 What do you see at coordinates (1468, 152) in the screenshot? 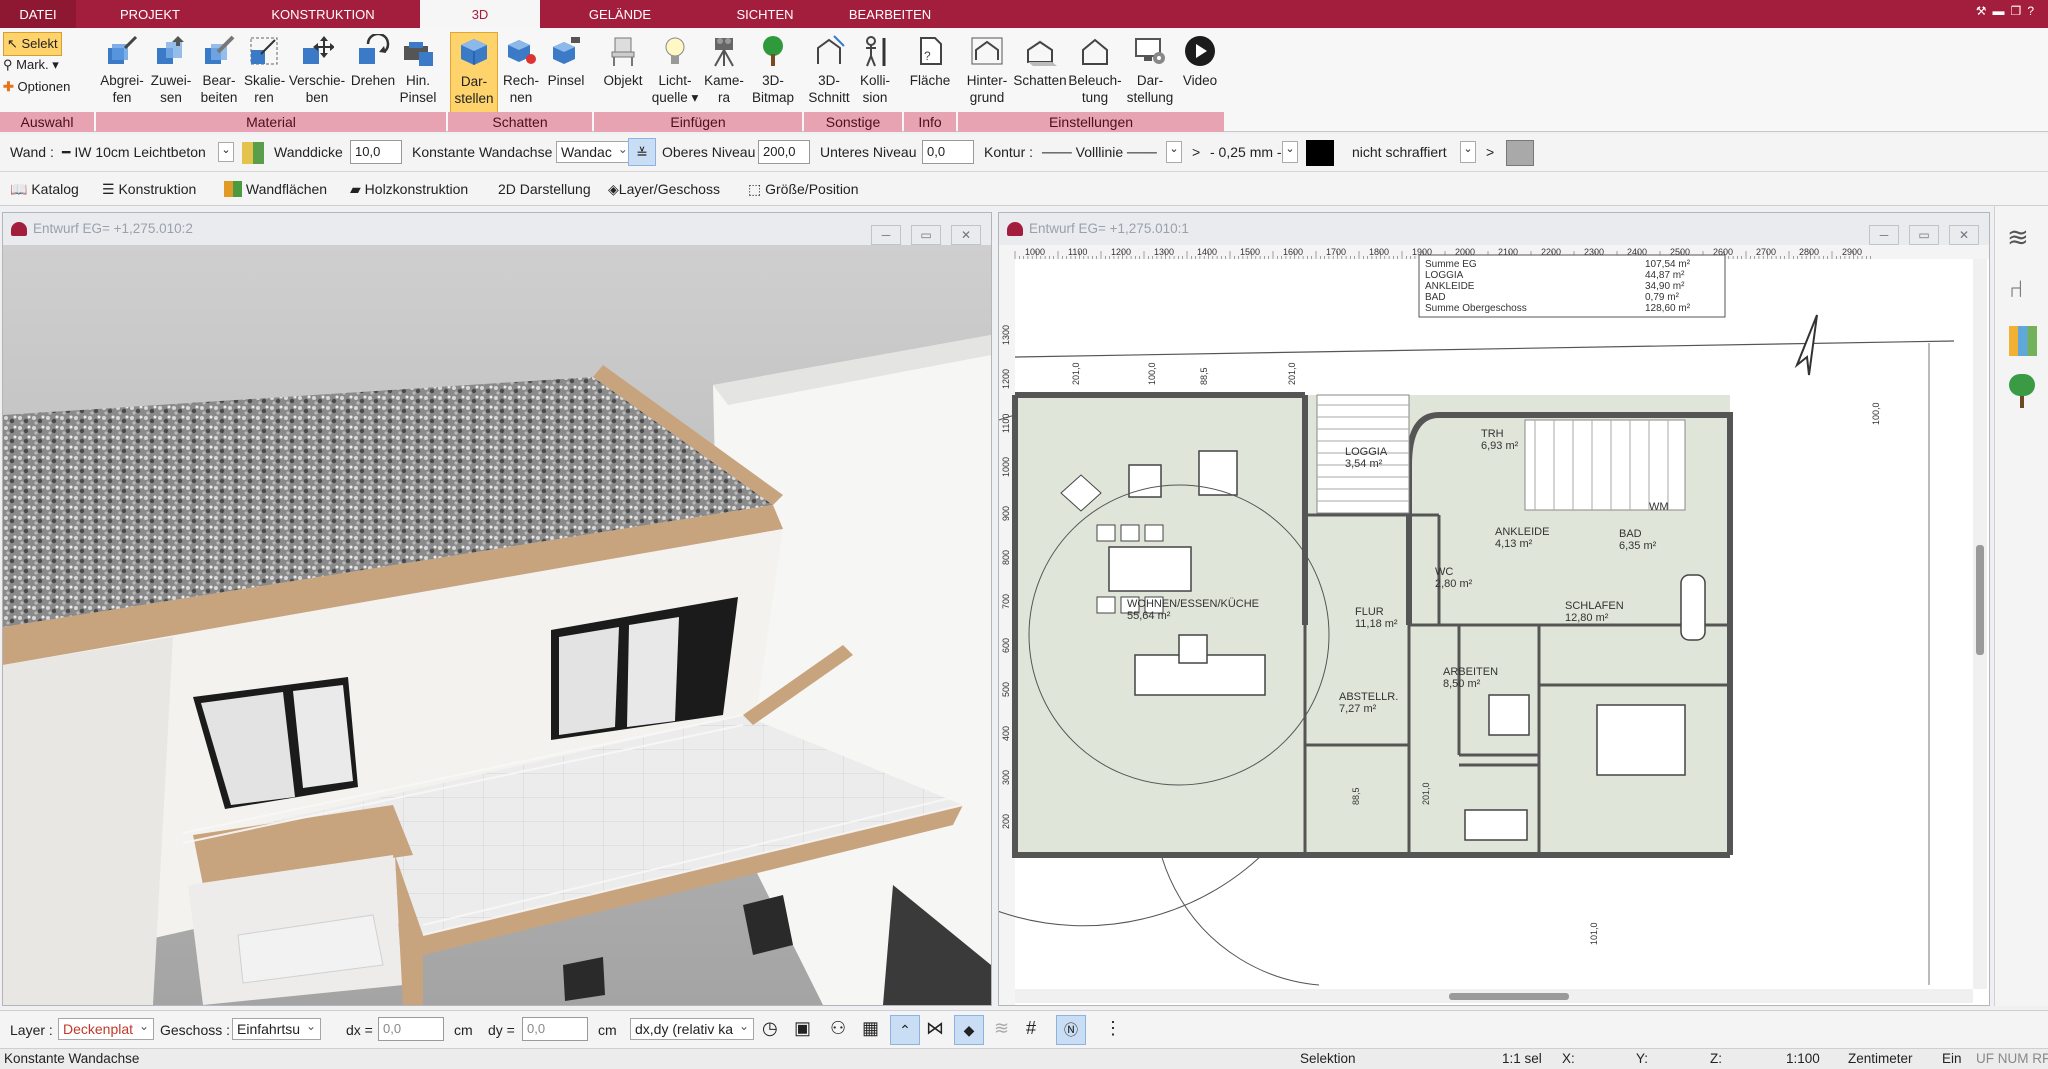
I see `hatch-dropdown: ⌄` at bounding box center [1468, 152].